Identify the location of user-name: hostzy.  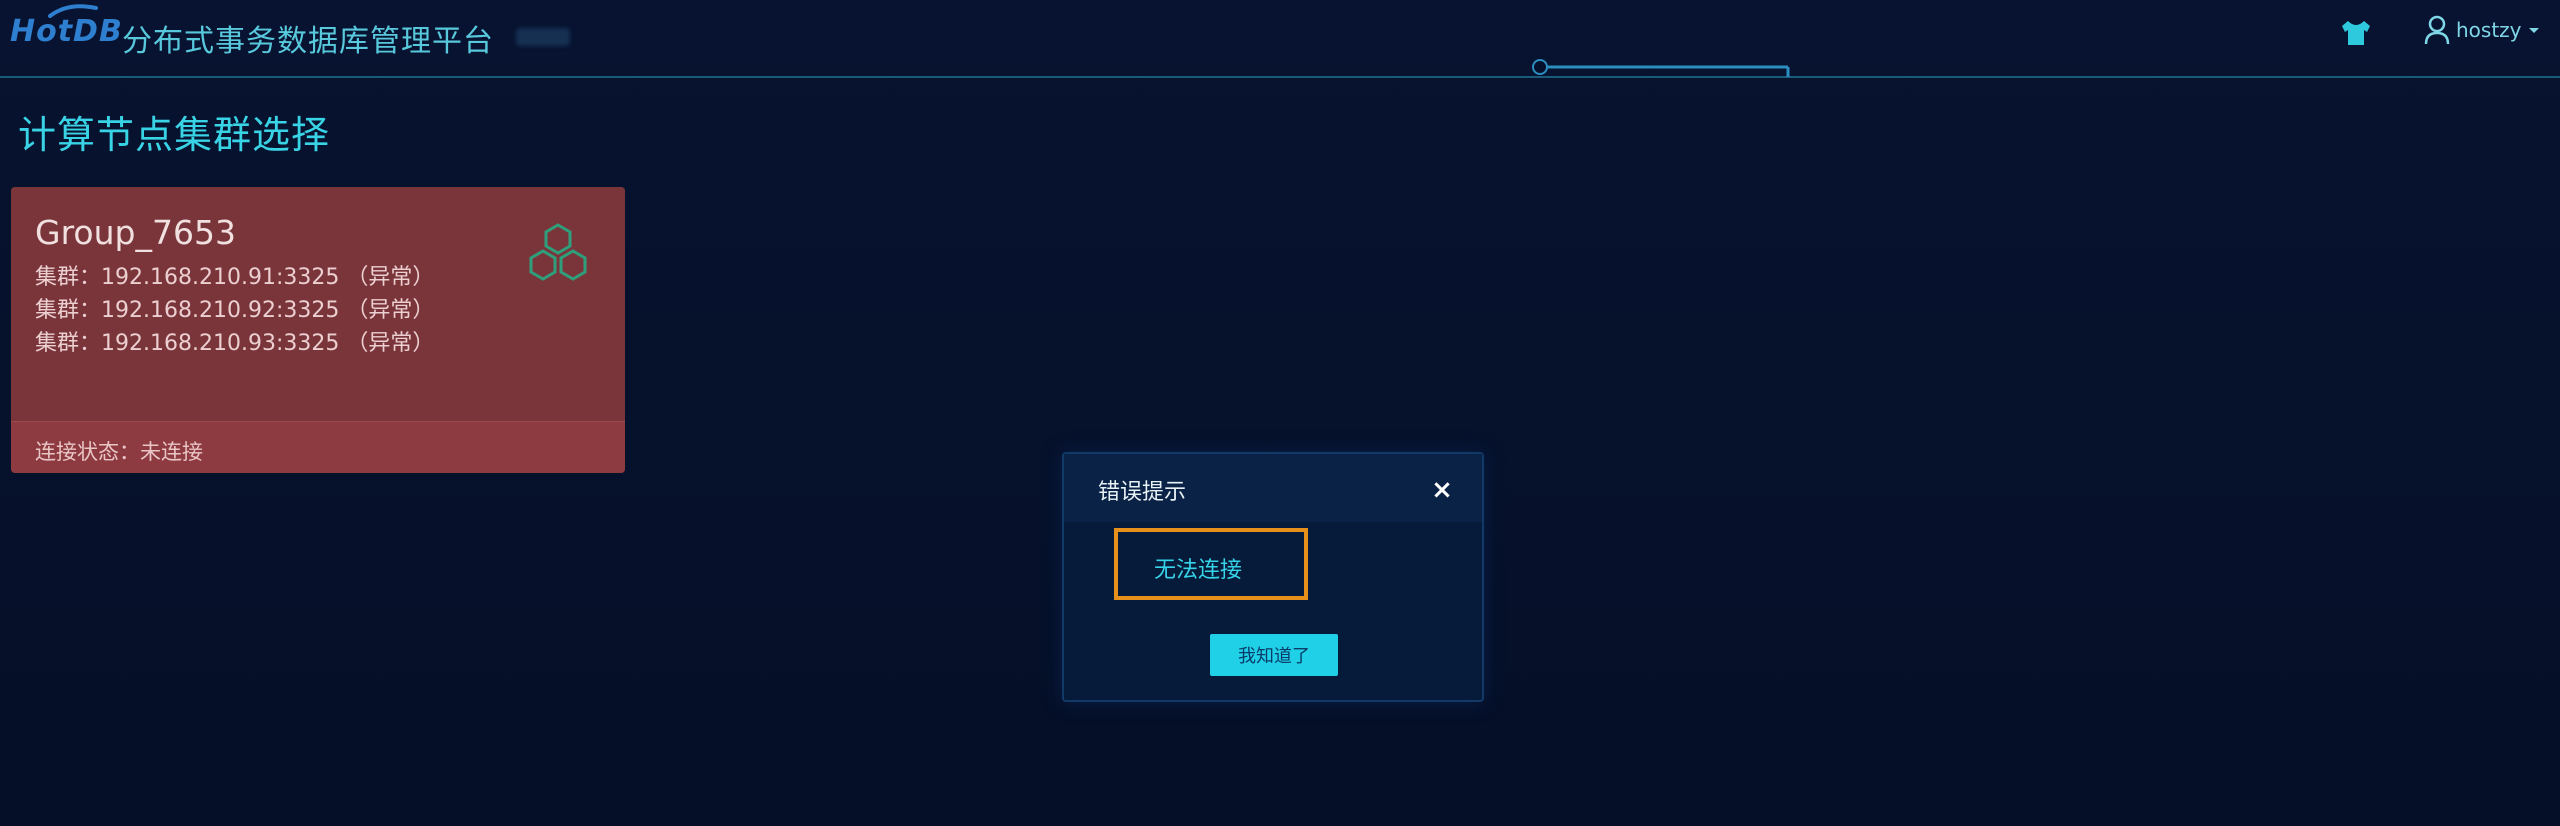
(2489, 30).